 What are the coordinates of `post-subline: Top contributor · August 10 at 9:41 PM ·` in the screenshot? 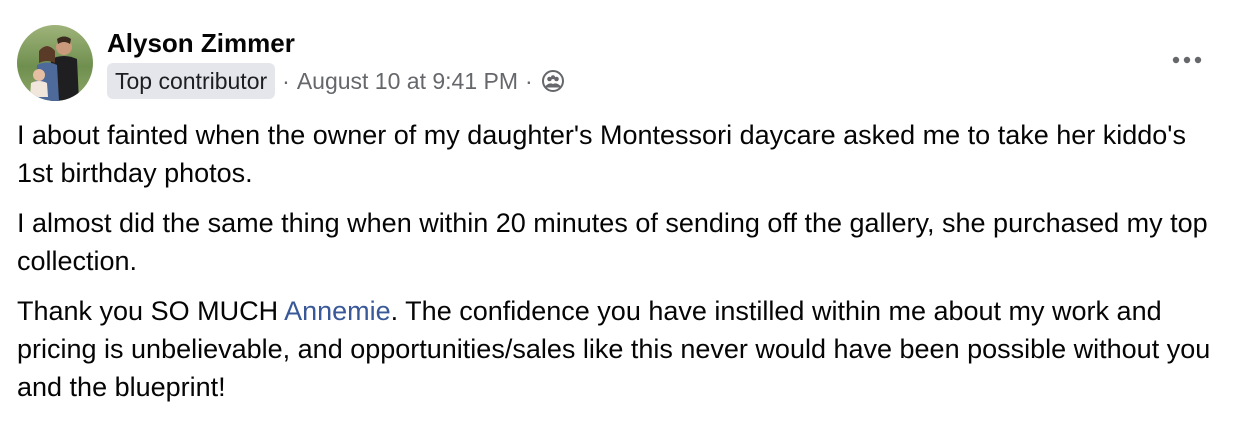 It's located at (335, 81).